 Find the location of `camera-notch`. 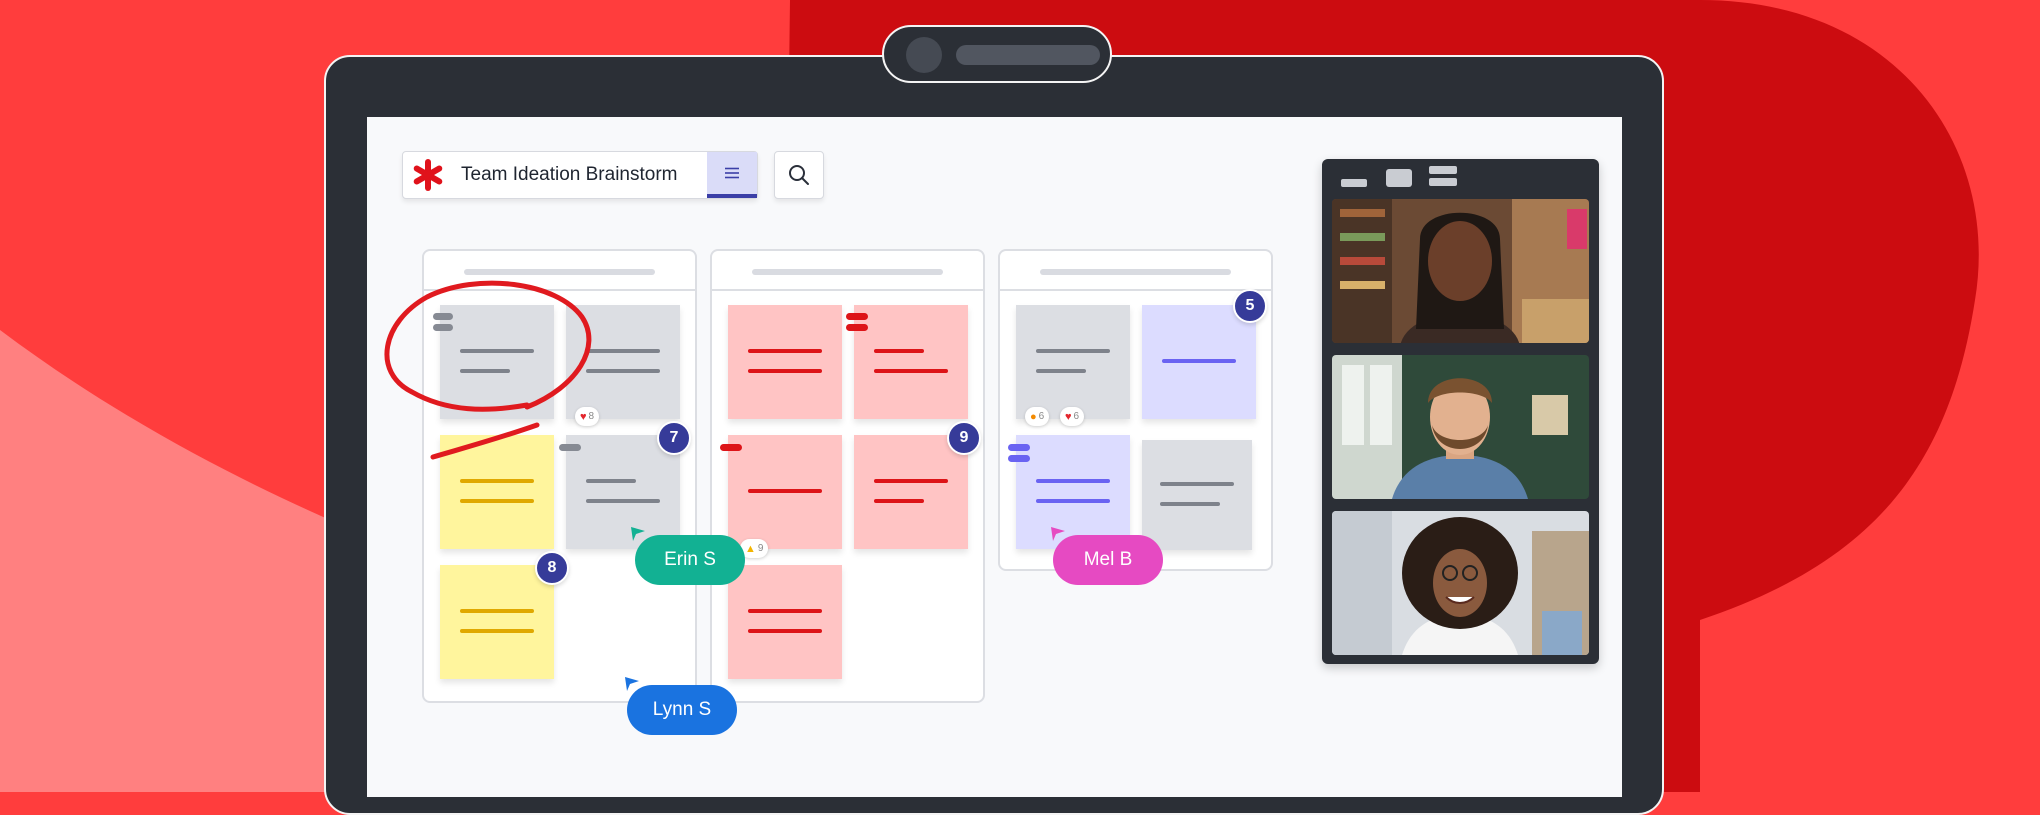

camera-notch is located at coordinates (997, 54).